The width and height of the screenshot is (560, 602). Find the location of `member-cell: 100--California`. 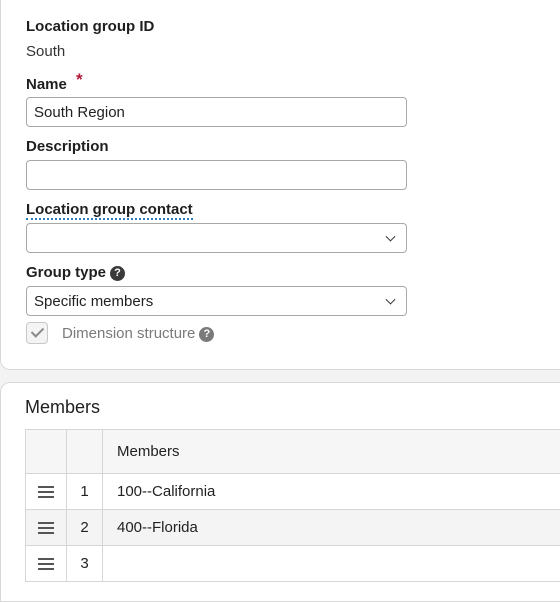

member-cell: 100--California is located at coordinates (331, 492).